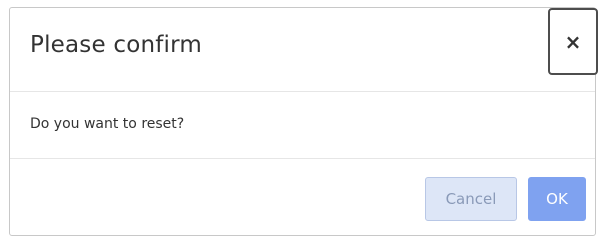  I want to click on close-button: ×, so click(573, 41).